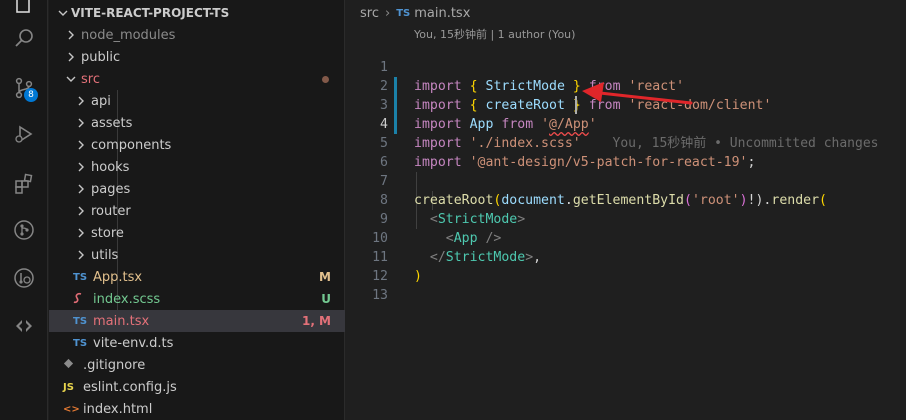  What do you see at coordinates (197, 343) in the screenshot?
I see `file-vite-env: TS vite-env.d.ts` at bounding box center [197, 343].